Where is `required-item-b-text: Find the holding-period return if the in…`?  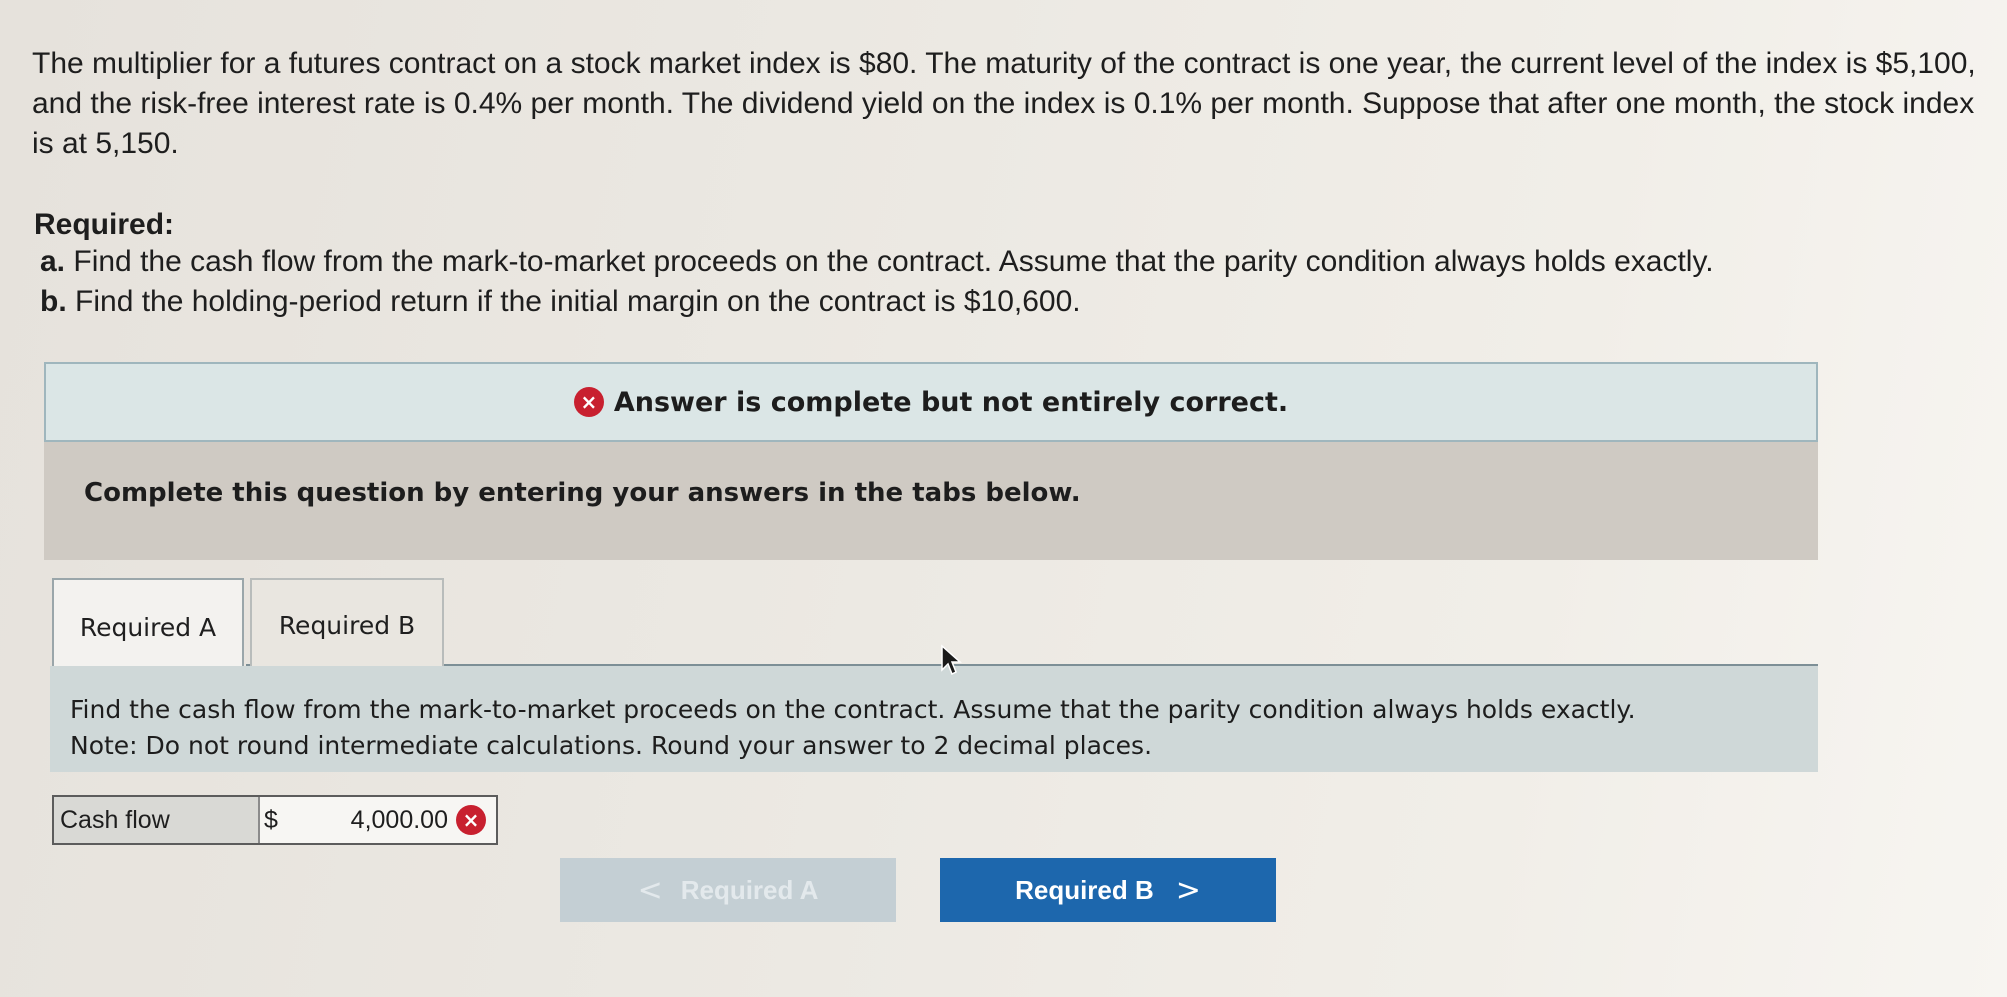
required-item-b-text: Find the holding-period return if the in… is located at coordinates (578, 301).